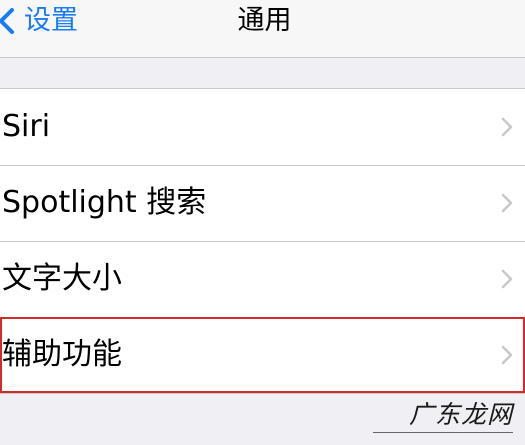  Describe the element at coordinates (104, 202) in the screenshot. I see `row-label: Spotlight 搜索` at that location.